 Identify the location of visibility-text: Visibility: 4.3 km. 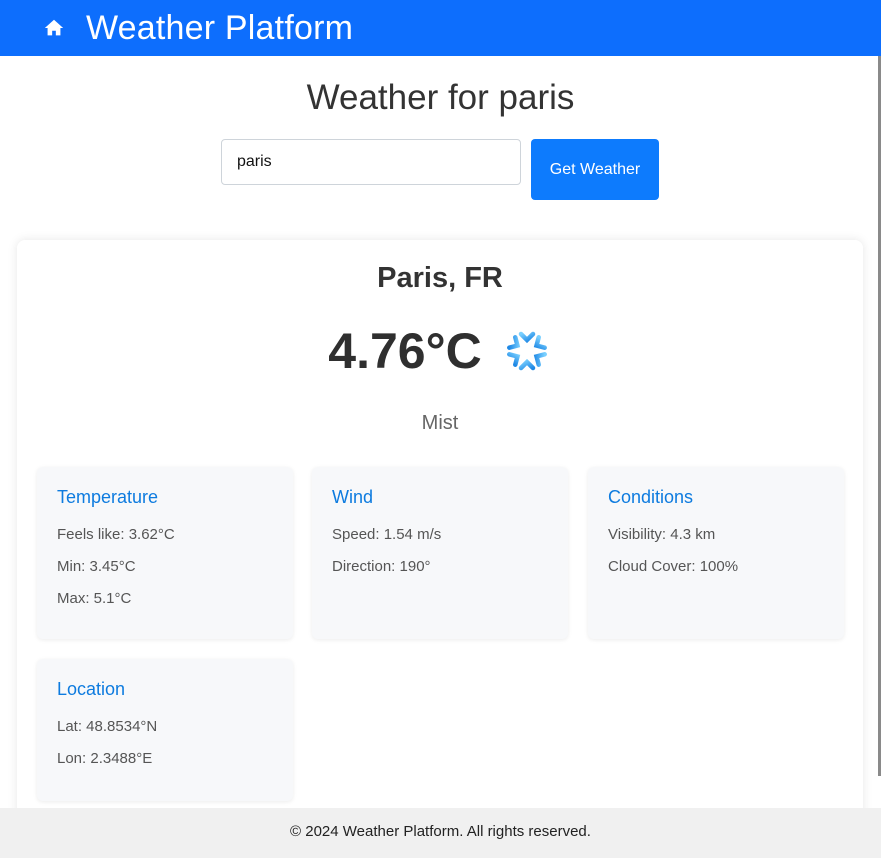
(662, 534).